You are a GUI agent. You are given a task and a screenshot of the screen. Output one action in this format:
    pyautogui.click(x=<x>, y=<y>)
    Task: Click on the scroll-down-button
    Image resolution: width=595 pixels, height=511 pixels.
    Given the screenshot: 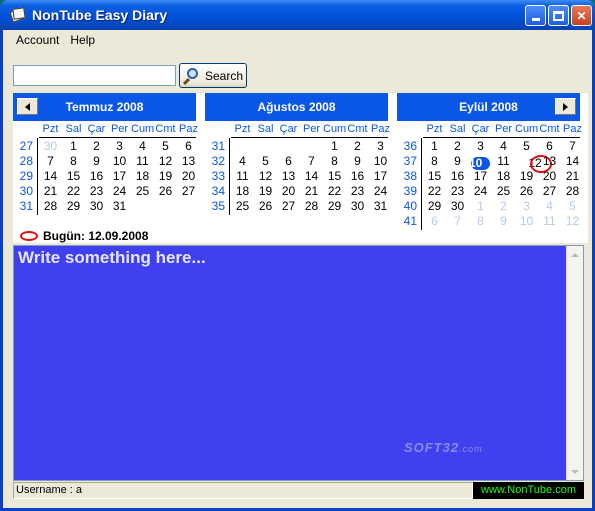 What is the action you would take?
    pyautogui.click(x=575, y=471)
    